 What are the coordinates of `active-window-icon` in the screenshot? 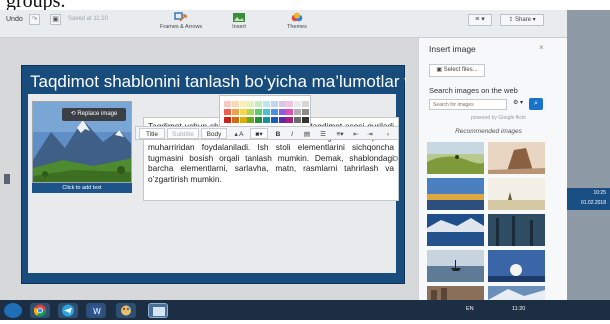 It's located at (158, 310).